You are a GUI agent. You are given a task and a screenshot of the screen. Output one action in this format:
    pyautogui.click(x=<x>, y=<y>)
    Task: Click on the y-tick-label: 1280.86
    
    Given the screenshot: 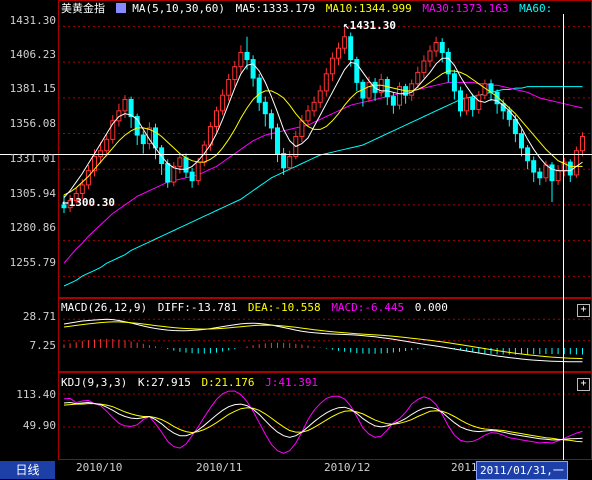 What is the action you would take?
    pyautogui.click(x=32, y=227)
    